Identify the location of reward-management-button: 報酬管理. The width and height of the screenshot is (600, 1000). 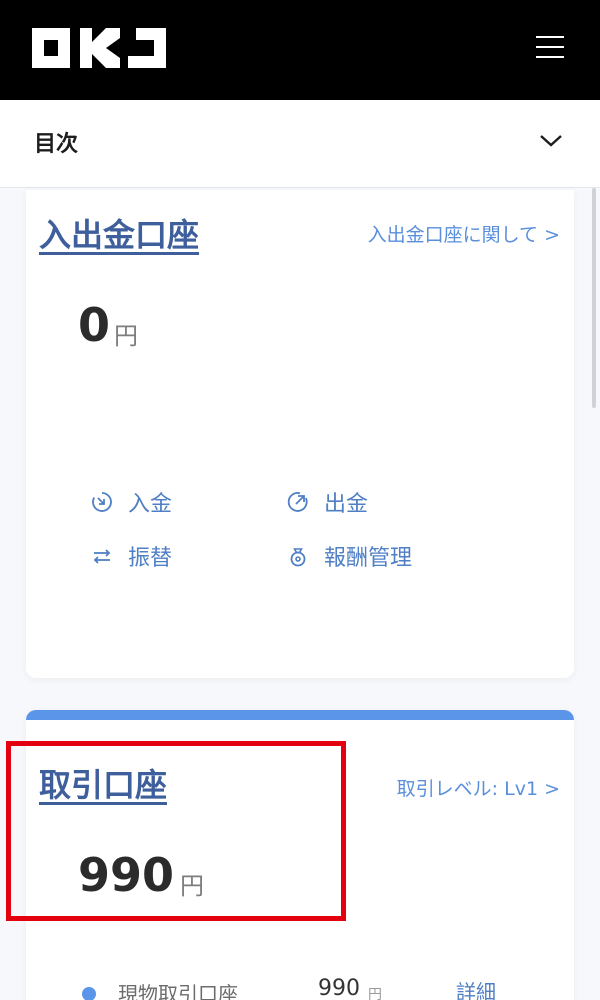
(349, 556).